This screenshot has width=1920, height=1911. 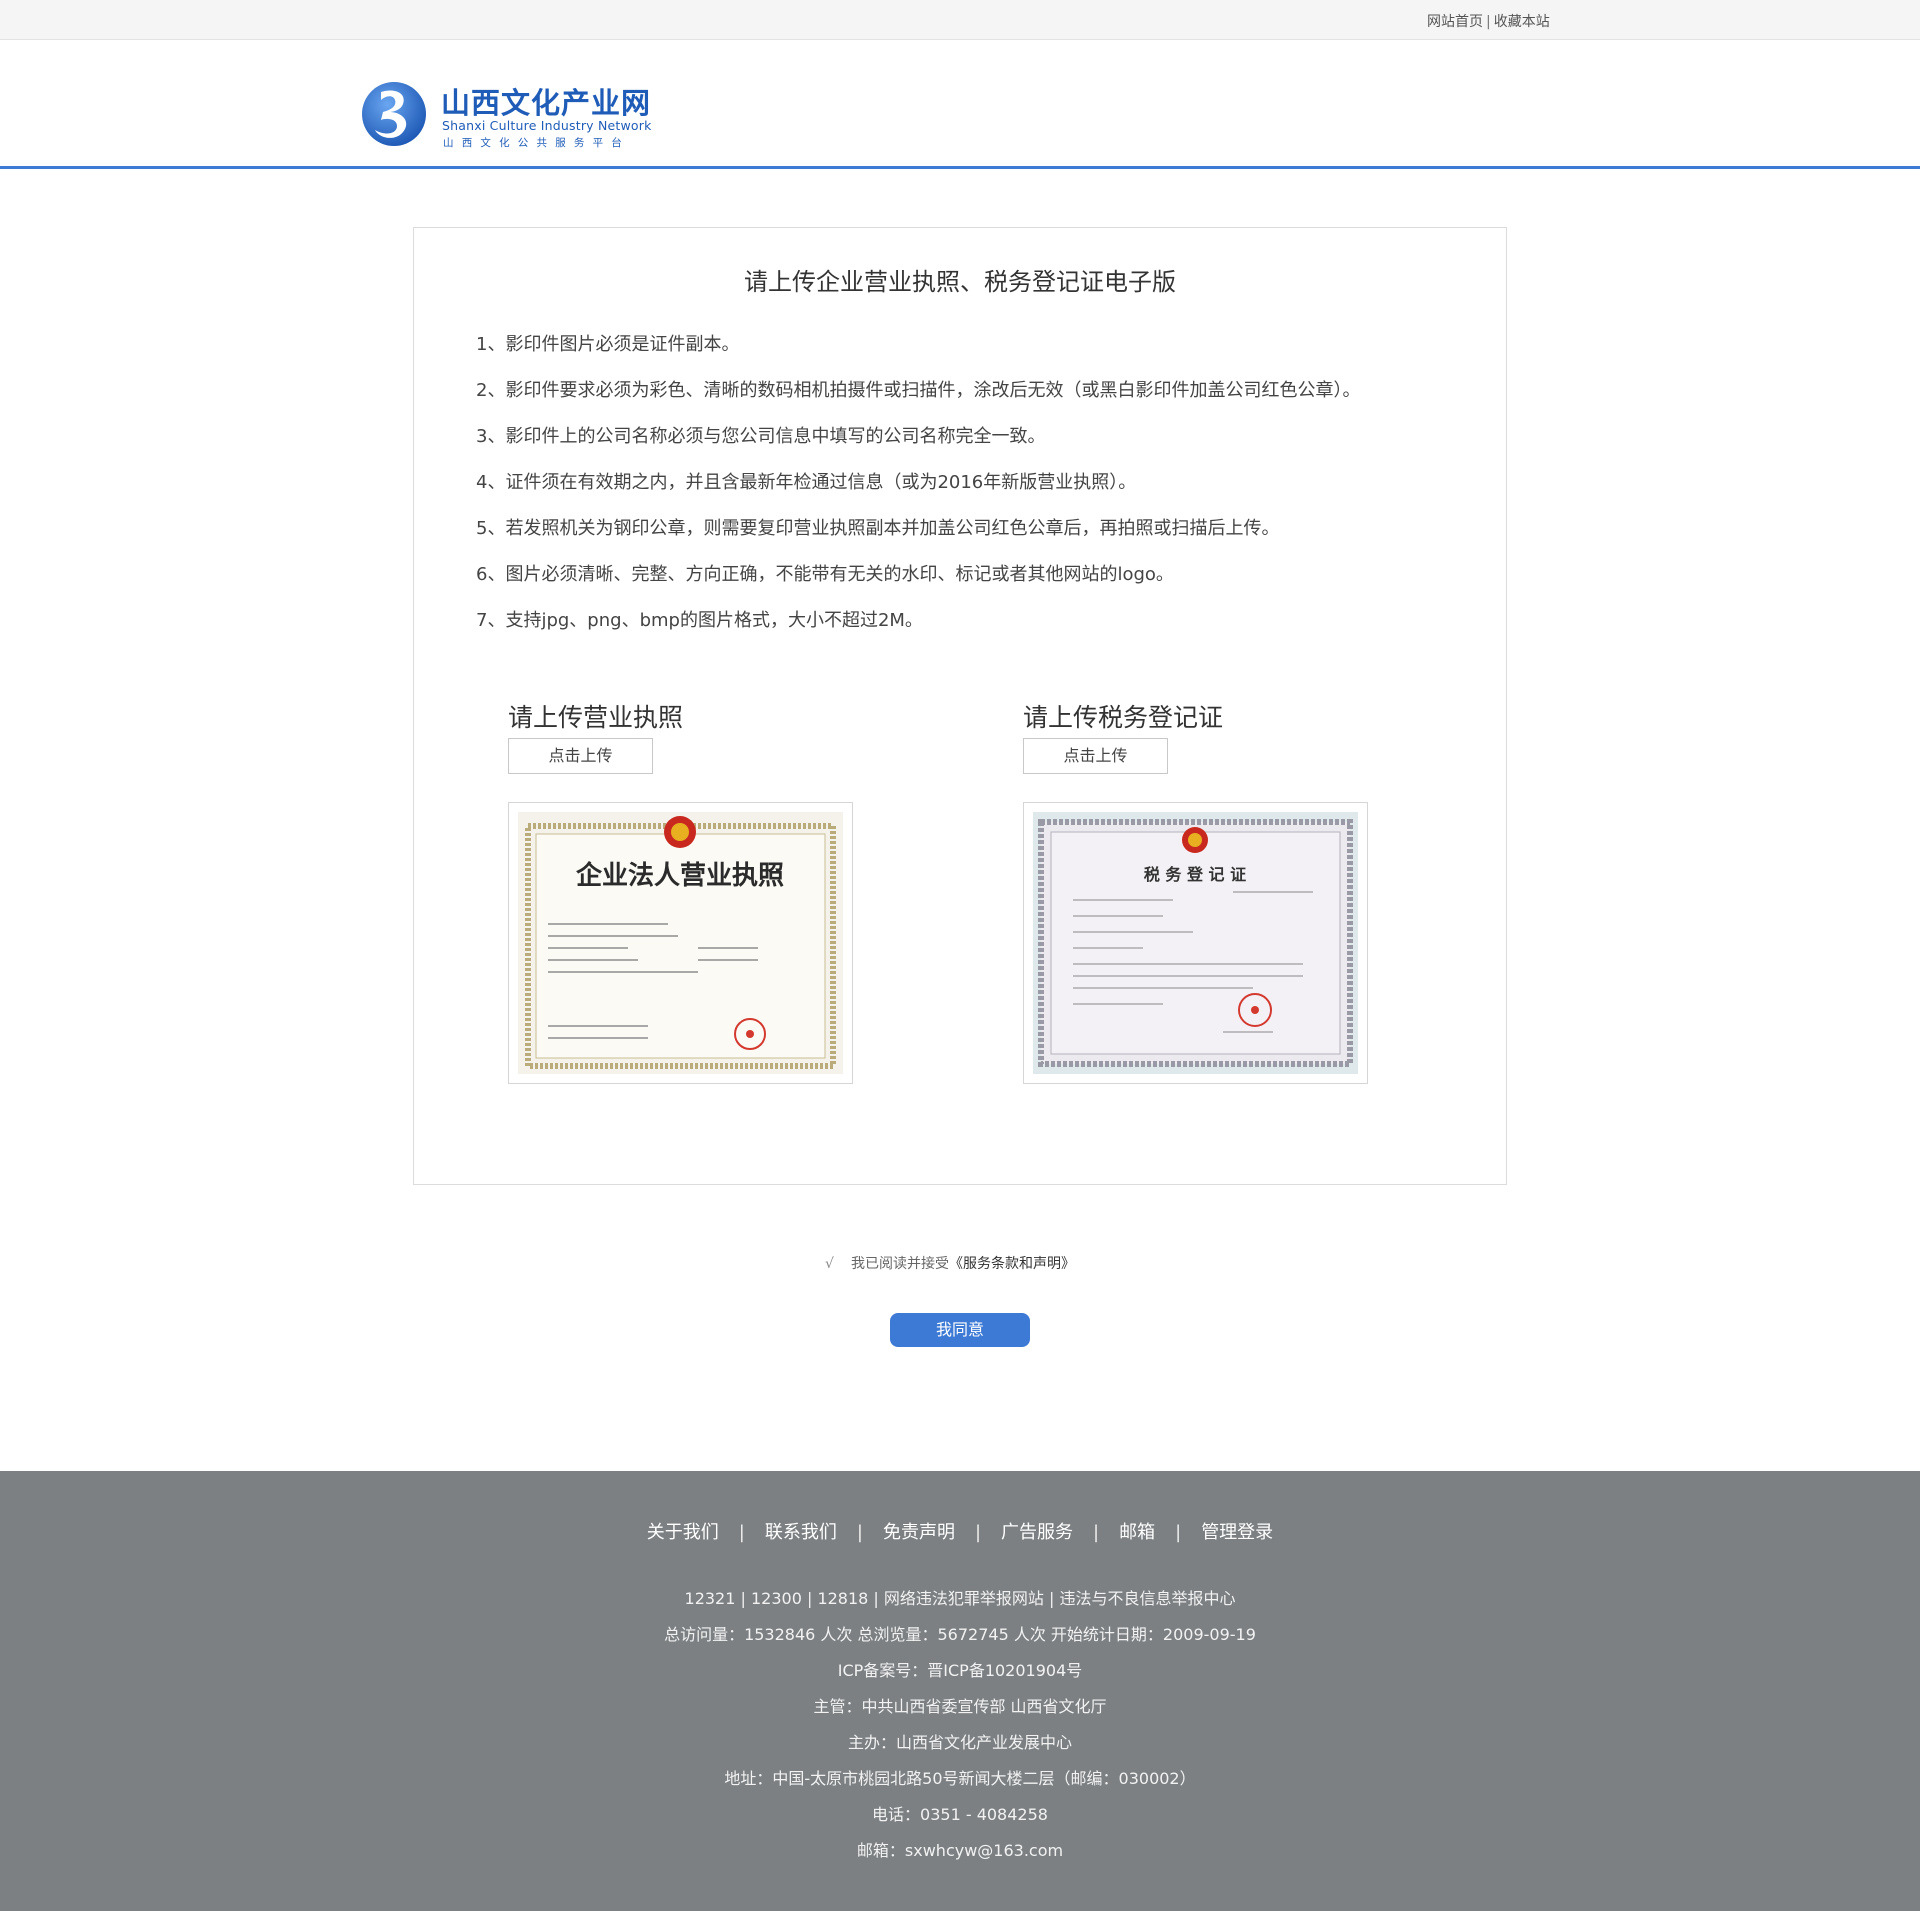 I want to click on footer-link-about: 关于我们, so click(x=683, y=1532).